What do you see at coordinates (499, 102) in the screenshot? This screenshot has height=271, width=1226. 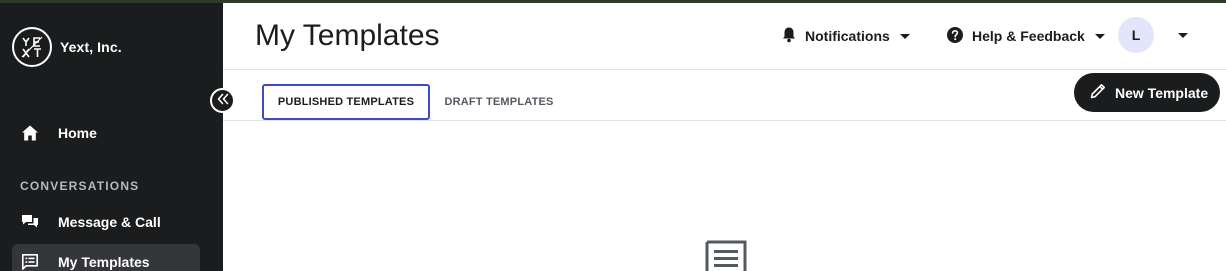 I see `tab-draft-templates: DRAFT TEMPLATES` at bounding box center [499, 102].